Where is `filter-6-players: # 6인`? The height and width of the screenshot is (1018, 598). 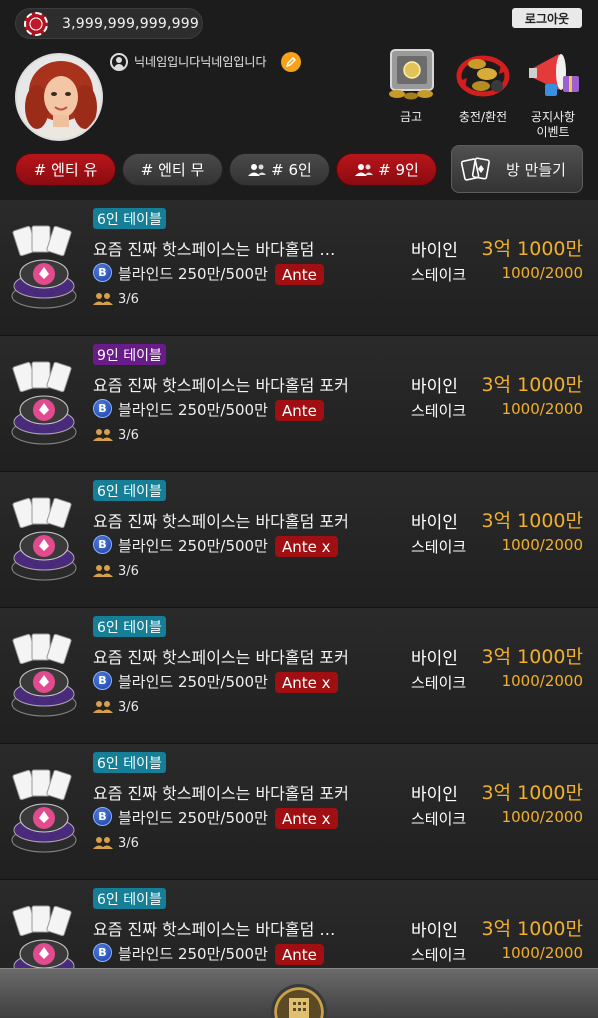
filter-6-players: # 6인 is located at coordinates (279, 169).